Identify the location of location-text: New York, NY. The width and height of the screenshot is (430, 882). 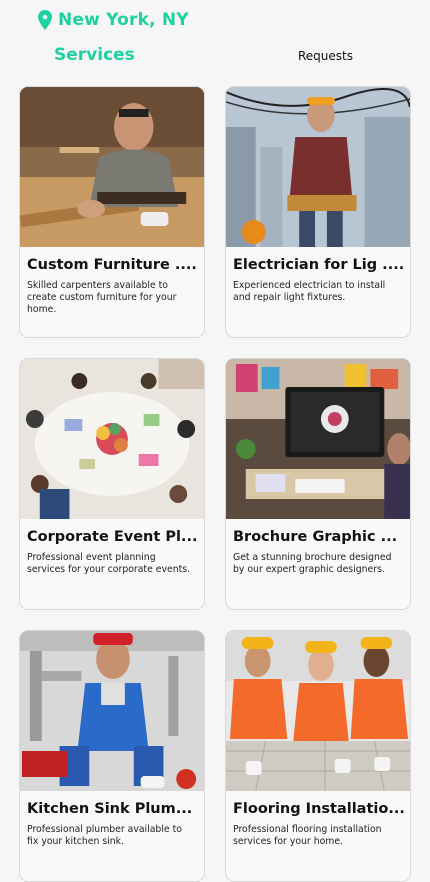
(123, 20).